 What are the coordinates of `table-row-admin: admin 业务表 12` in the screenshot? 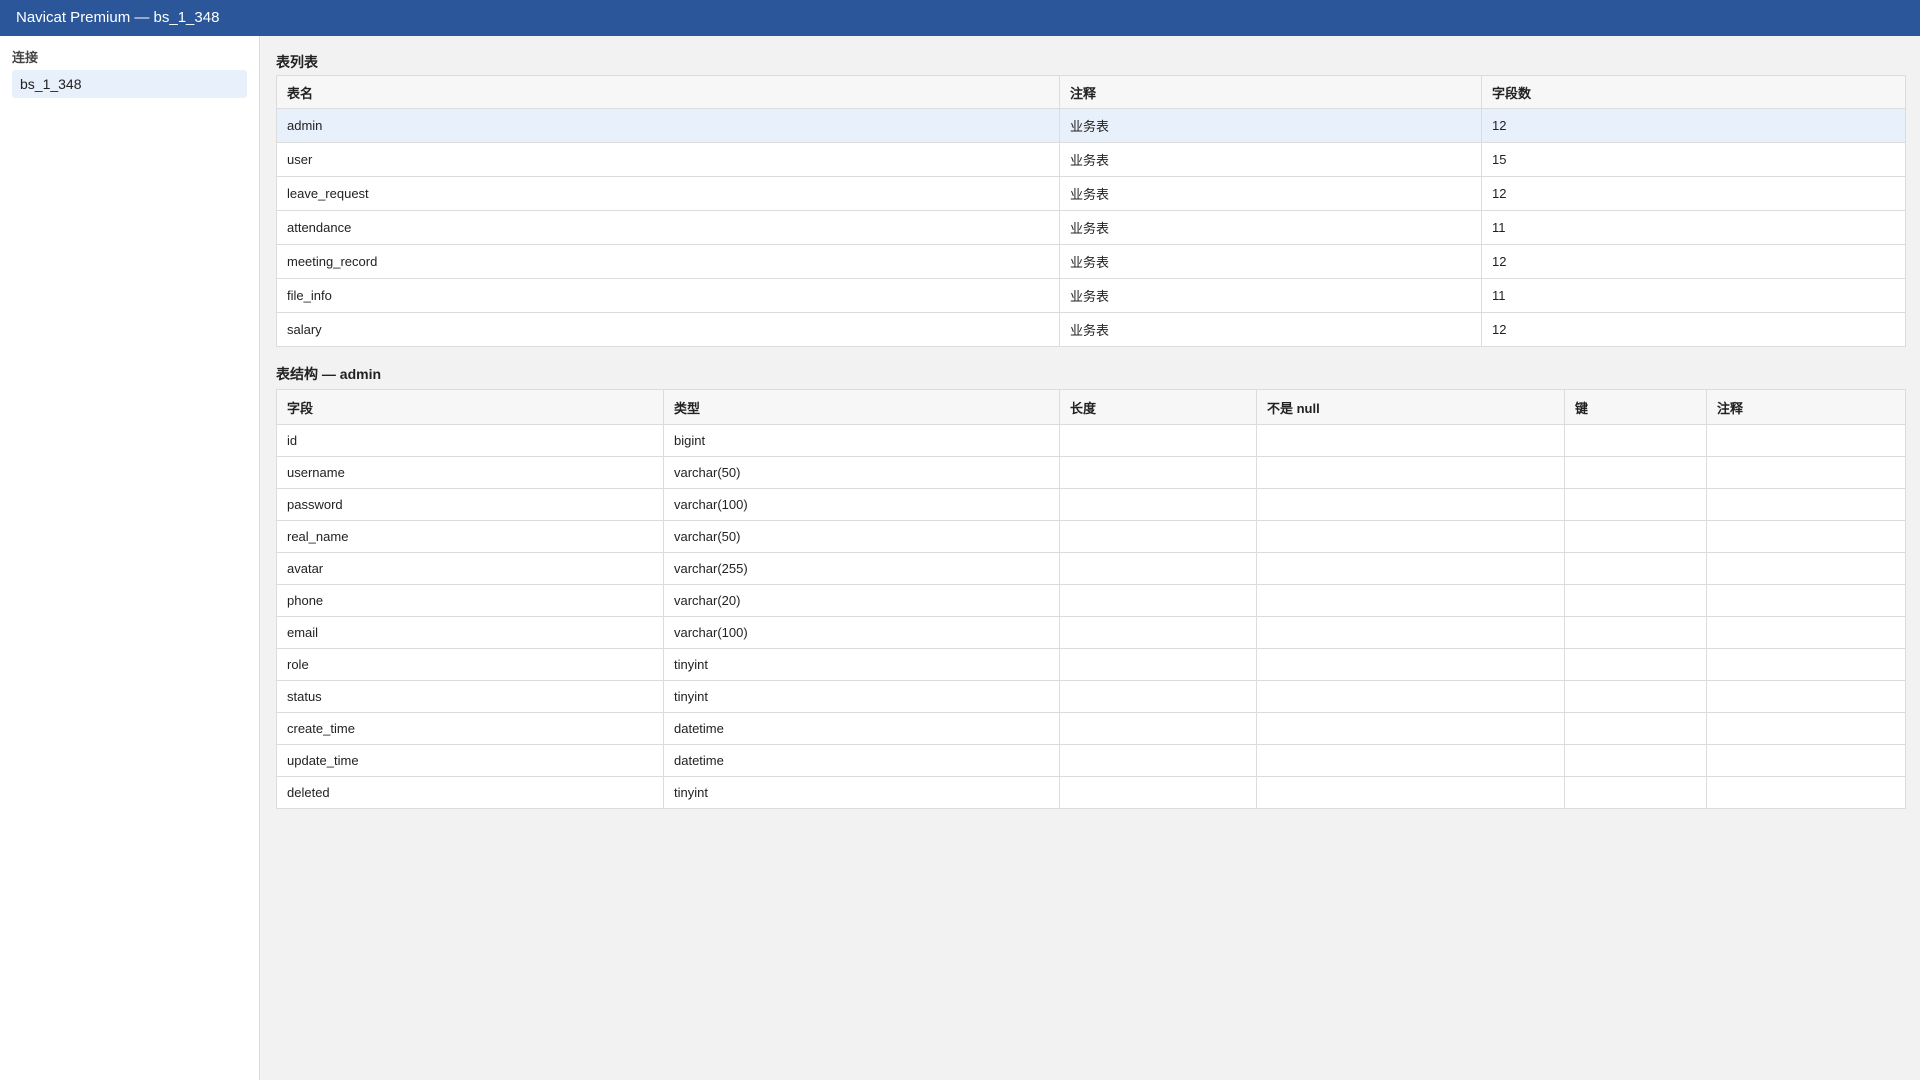 It's located at (1091, 125).